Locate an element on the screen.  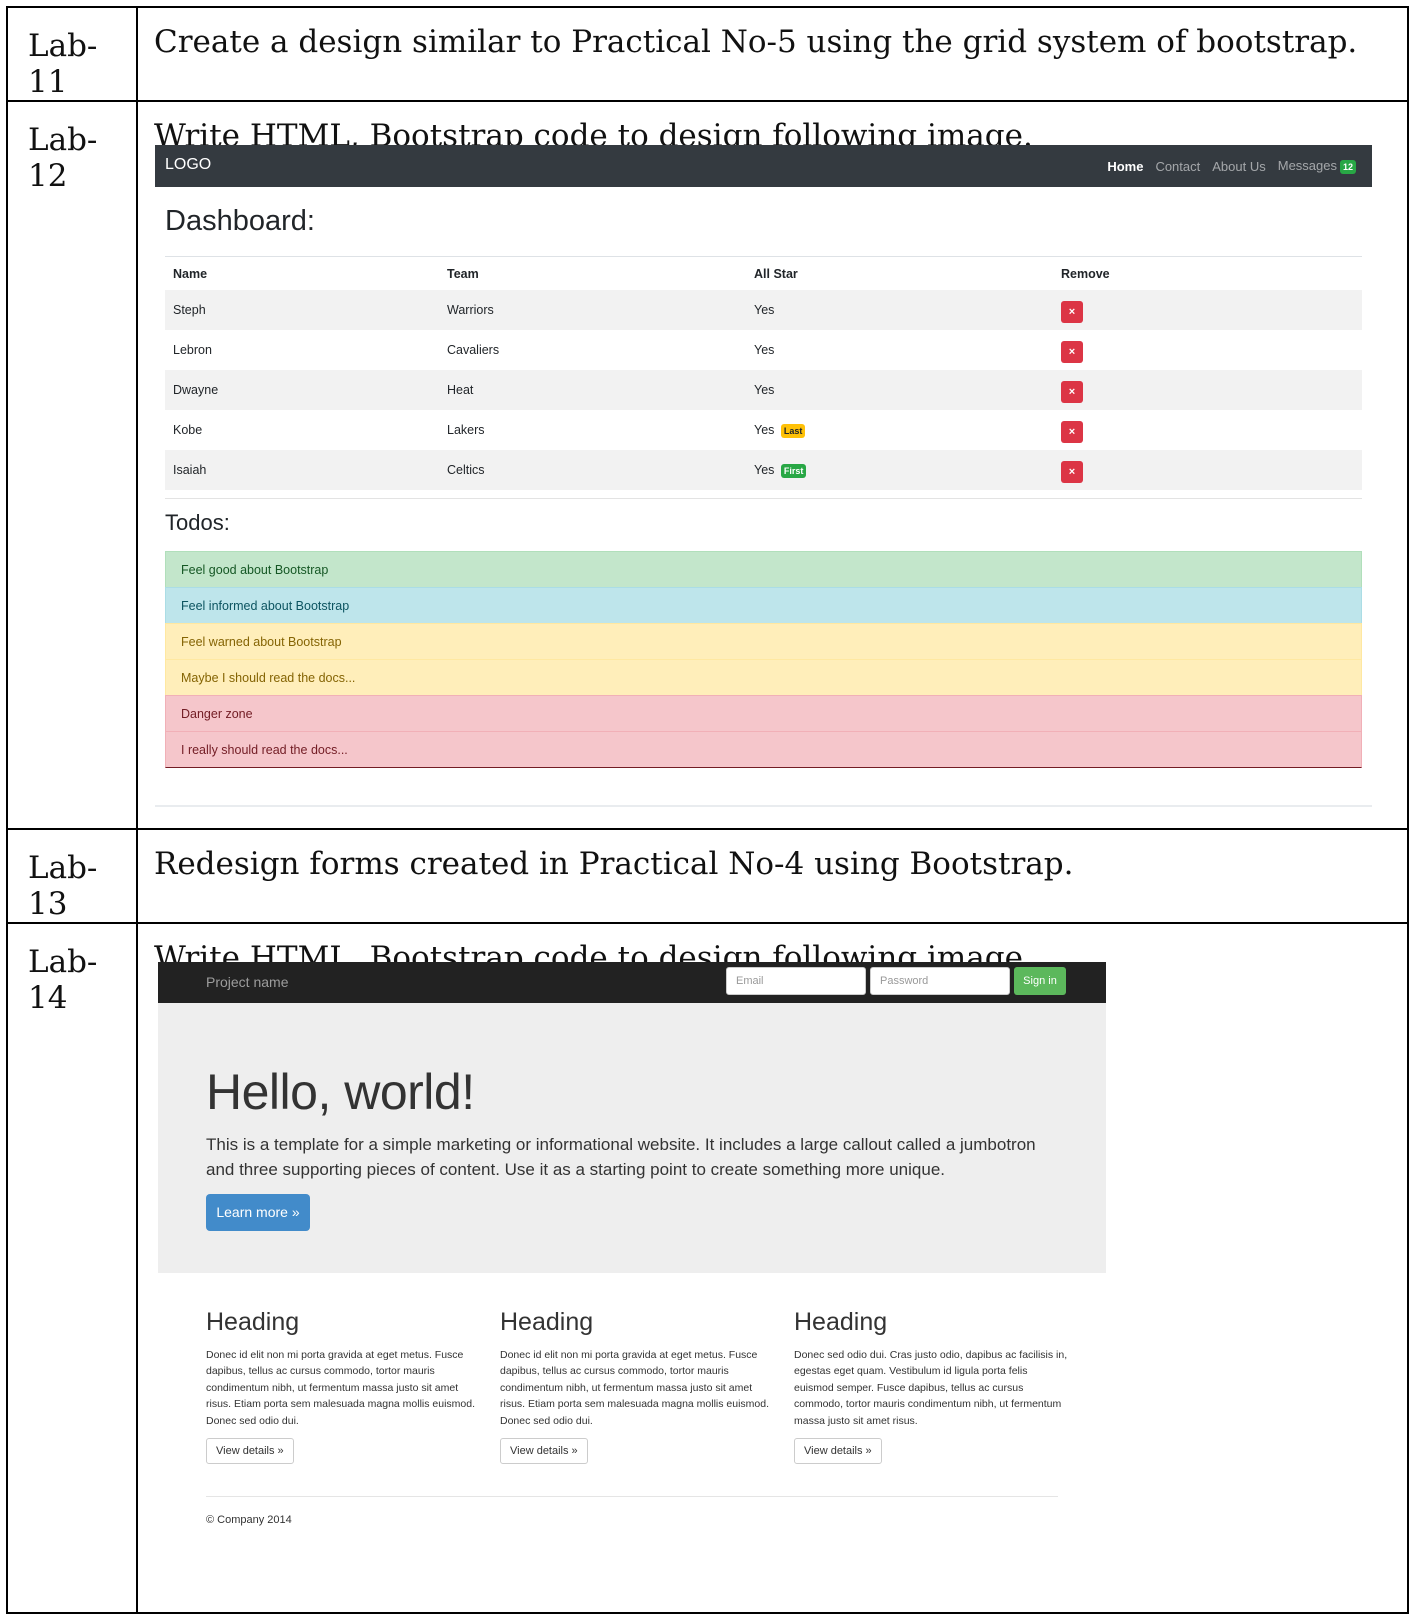
player-team: Lakers is located at coordinates (466, 430).